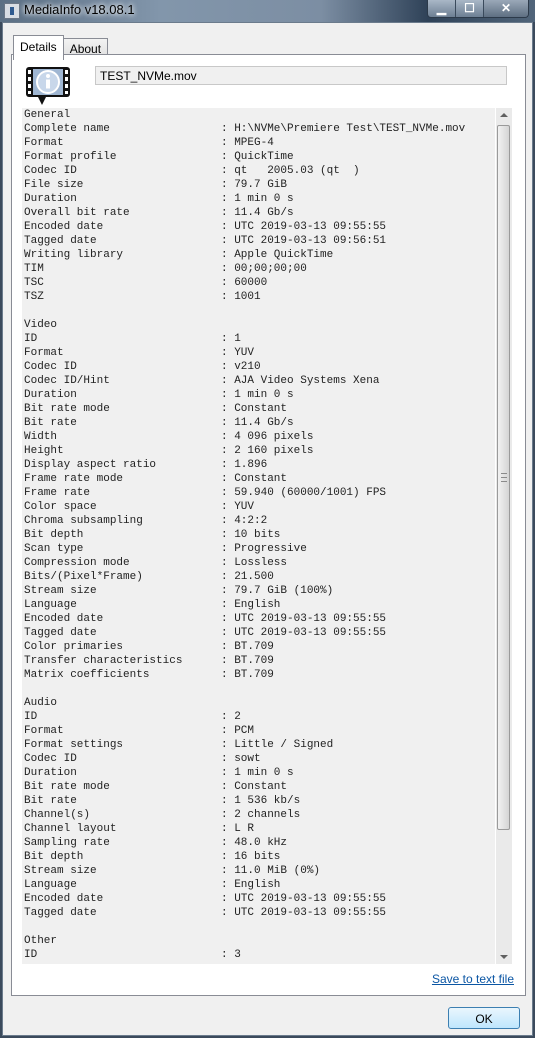 This screenshot has height=1038, width=535. What do you see at coordinates (301, 75) in the screenshot?
I see `file-name-field: TEST_NVMe.mov` at bounding box center [301, 75].